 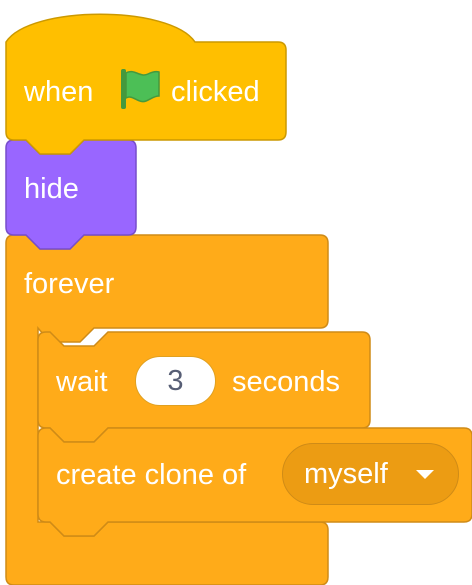 What do you see at coordinates (82, 382) in the screenshot?
I see `wait-label: wait` at bounding box center [82, 382].